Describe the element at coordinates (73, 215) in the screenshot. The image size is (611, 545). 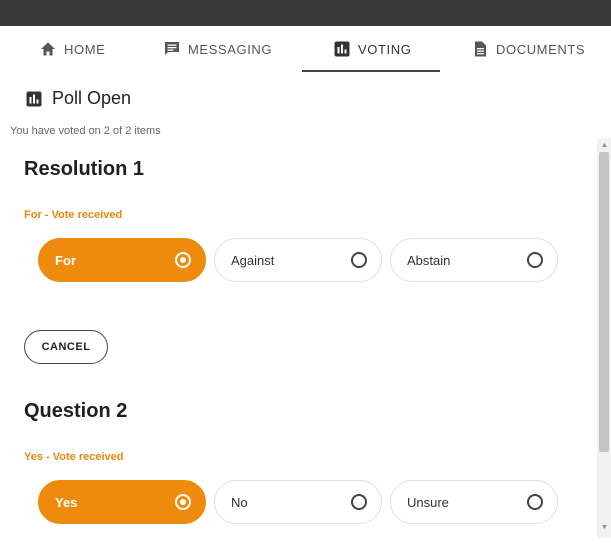
I see `vote-status: For - Vote received` at that location.